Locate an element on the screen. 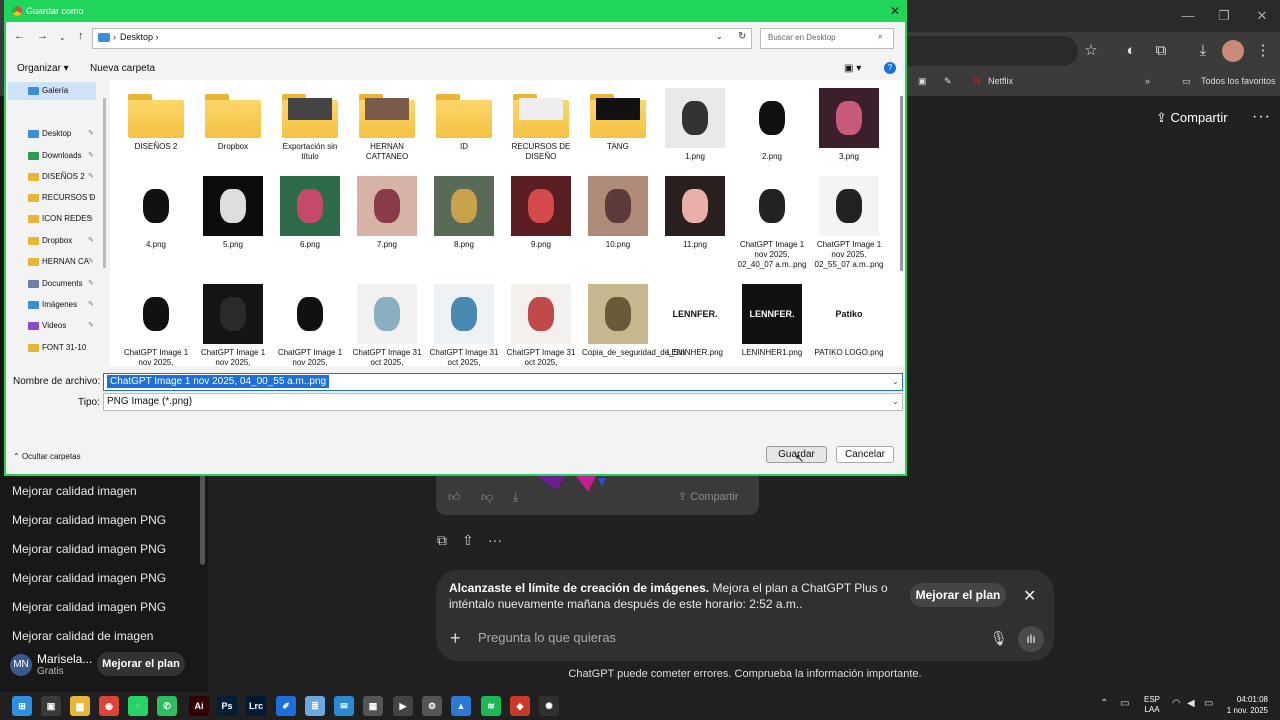 Image resolution: width=1280 pixels, height=720 pixels. close-window-icon: ✕ is located at coordinates (1262, 16).